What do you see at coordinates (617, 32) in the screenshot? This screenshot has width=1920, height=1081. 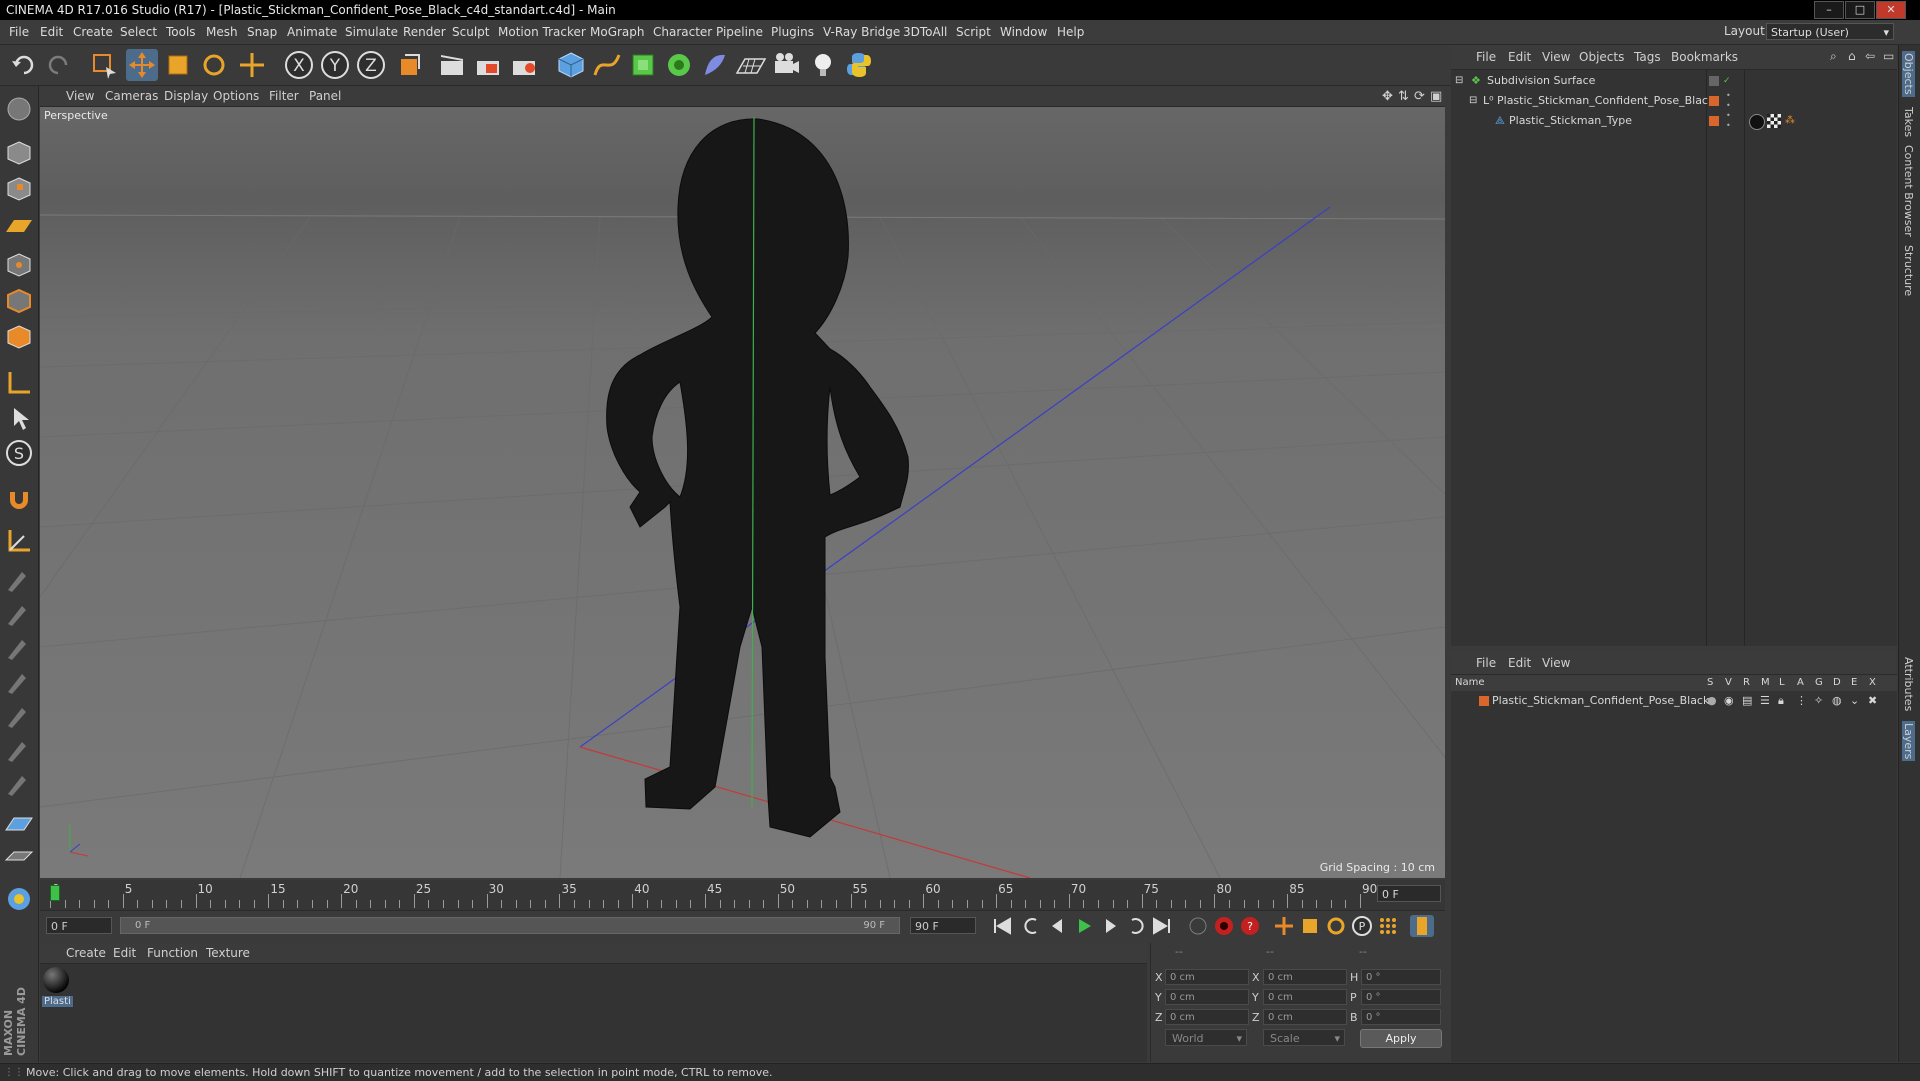 I see `menu-mograph: MoGraph` at bounding box center [617, 32].